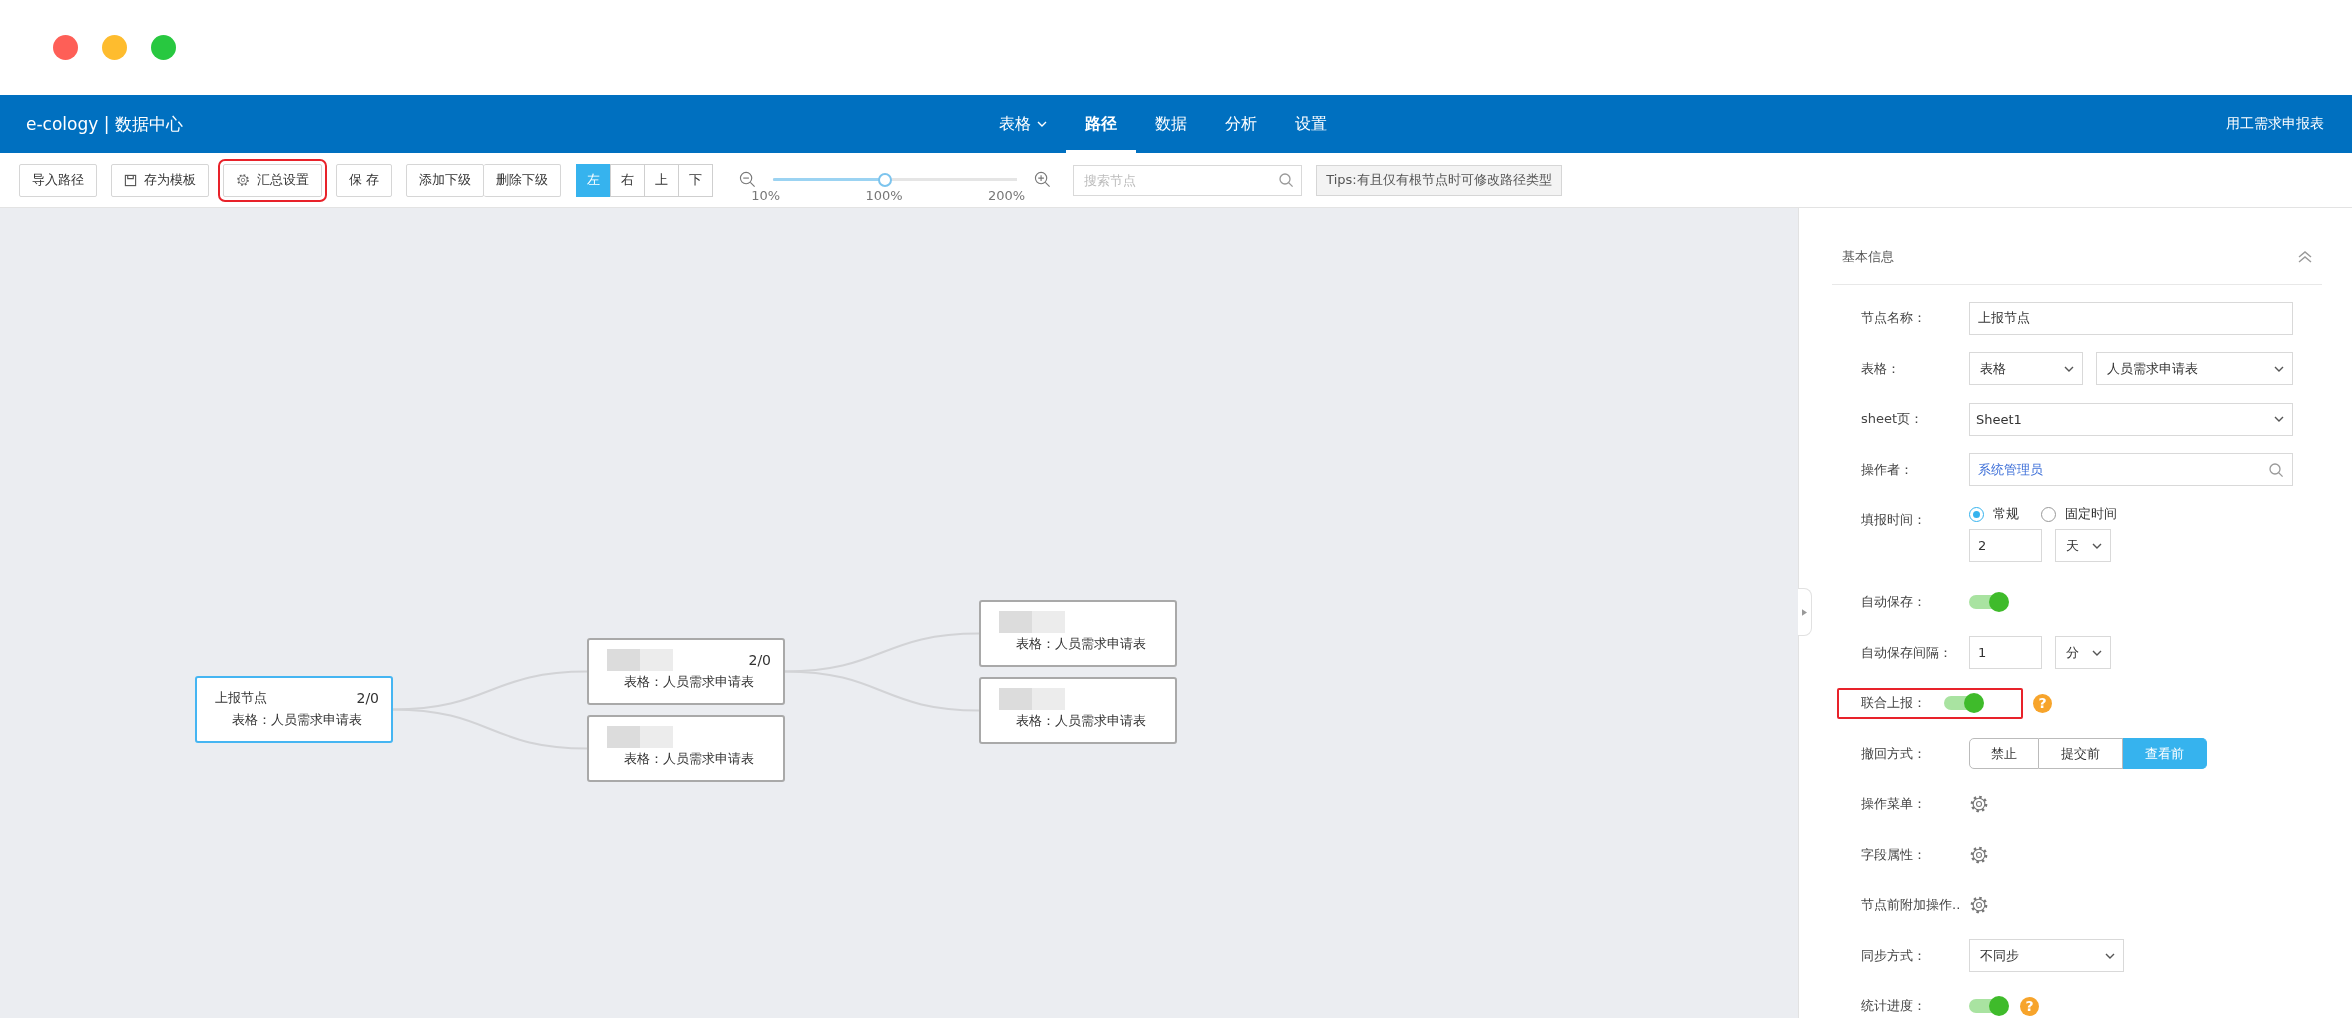 Image resolution: width=2352 pixels, height=1018 pixels. What do you see at coordinates (1881, 368) in the screenshot?
I see `field-label: 表格：` at bounding box center [1881, 368].